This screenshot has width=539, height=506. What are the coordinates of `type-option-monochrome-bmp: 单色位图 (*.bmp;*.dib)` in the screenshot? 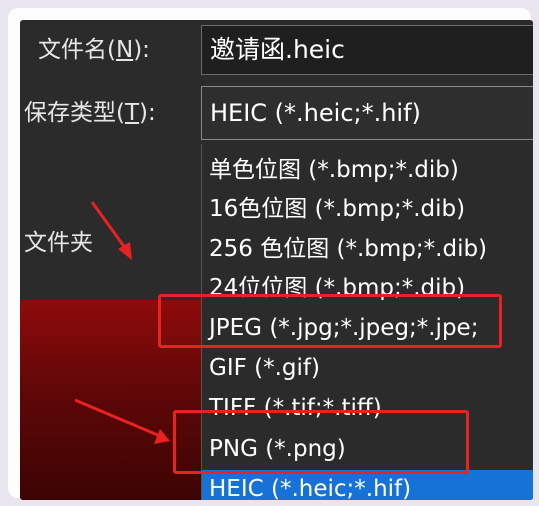 It's located at (367, 170).